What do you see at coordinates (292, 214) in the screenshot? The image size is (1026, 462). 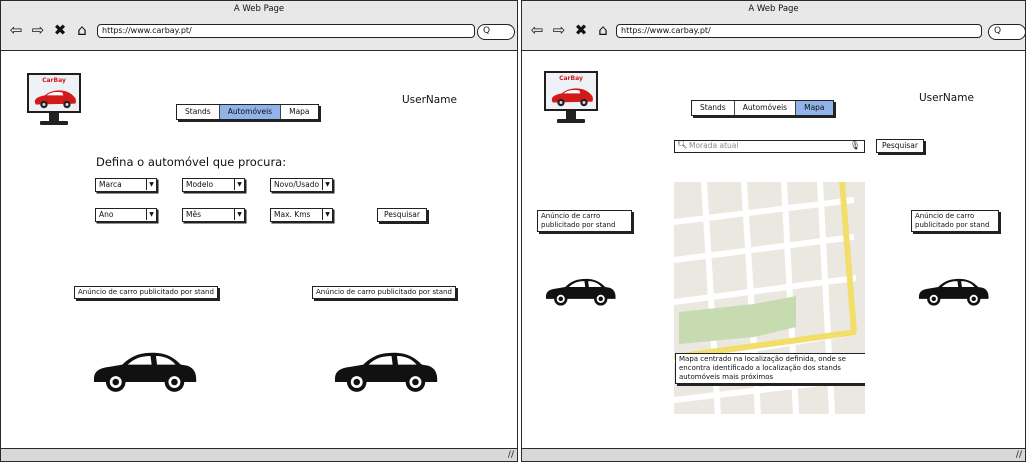 I see `max-kms-value: Max. Kms` at bounding box center [292, 214].